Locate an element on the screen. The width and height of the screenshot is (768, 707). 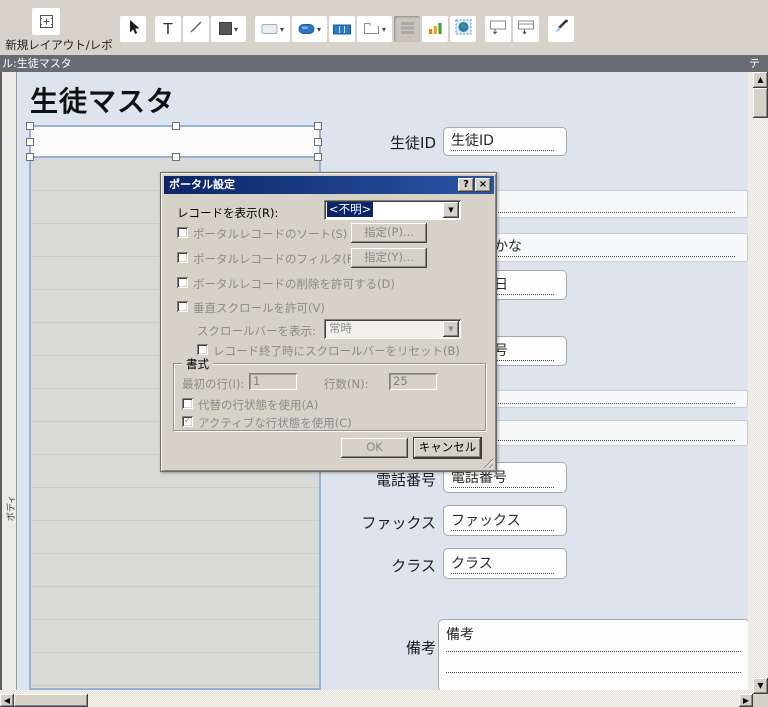
shape-icon is located at coordinates (225, 29).